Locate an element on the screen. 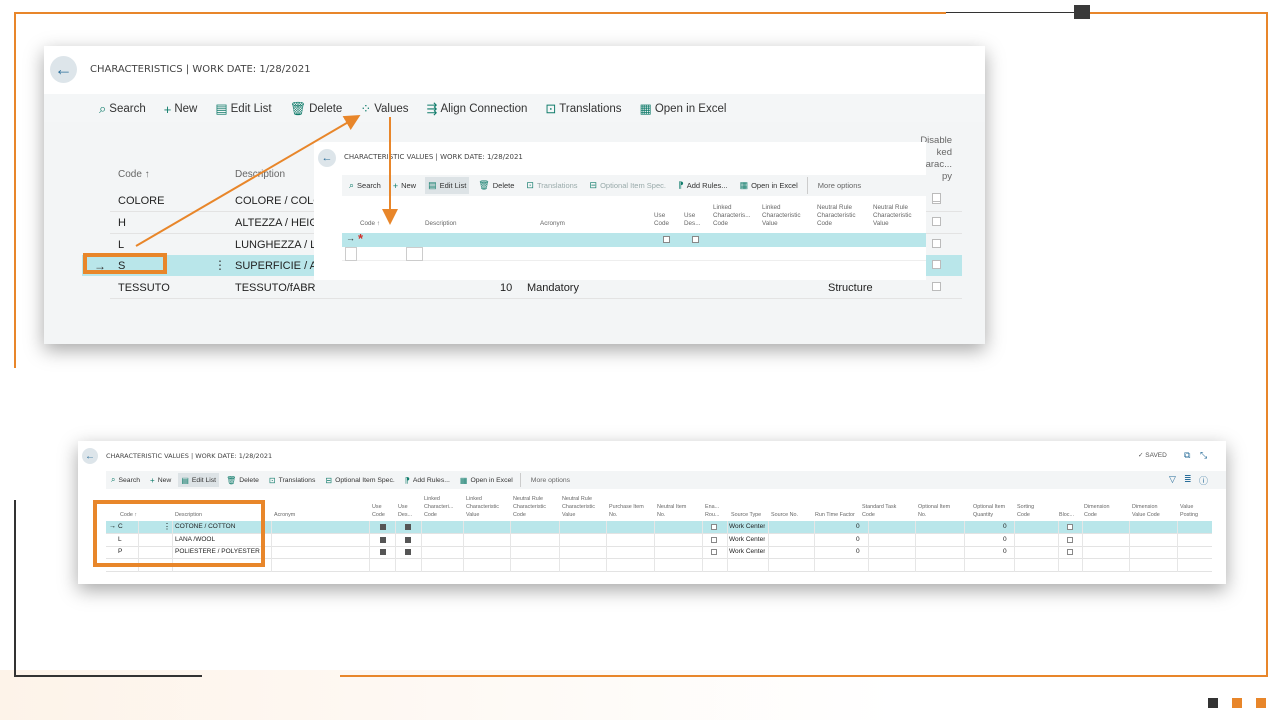 The width and height of the screenshot is (1280, 720). col-header: Optional Item No. is located at coordinates (934, 511).